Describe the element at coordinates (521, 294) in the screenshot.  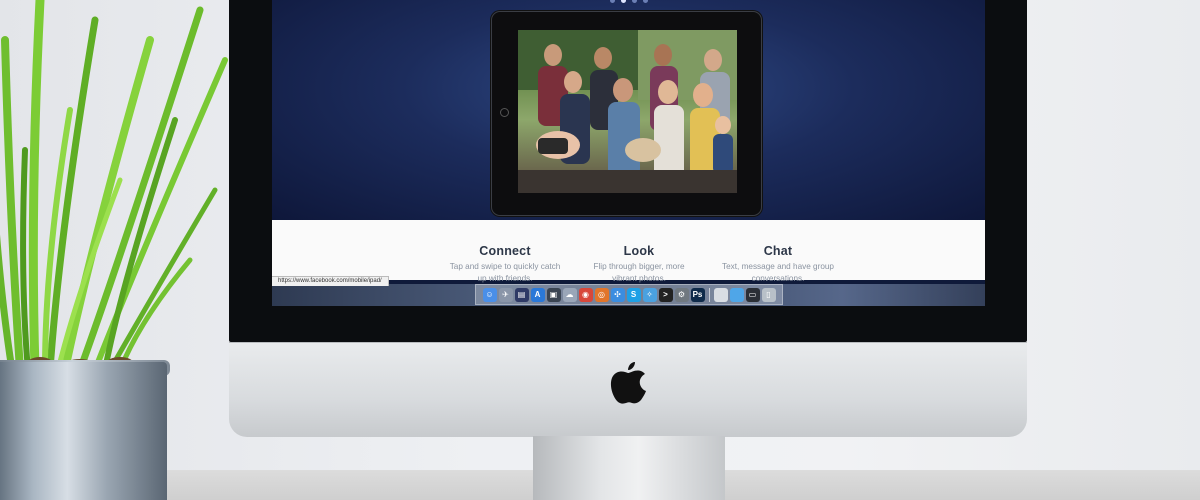
I see `mission-control-icon: ▤` at that location.